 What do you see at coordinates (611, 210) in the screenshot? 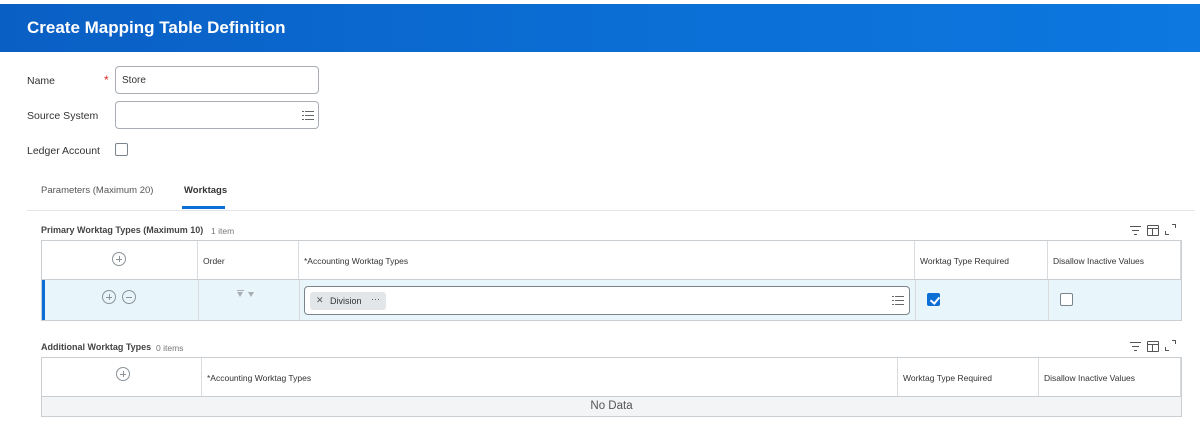
I see `tab-divider` at bounding box center [611, 210].